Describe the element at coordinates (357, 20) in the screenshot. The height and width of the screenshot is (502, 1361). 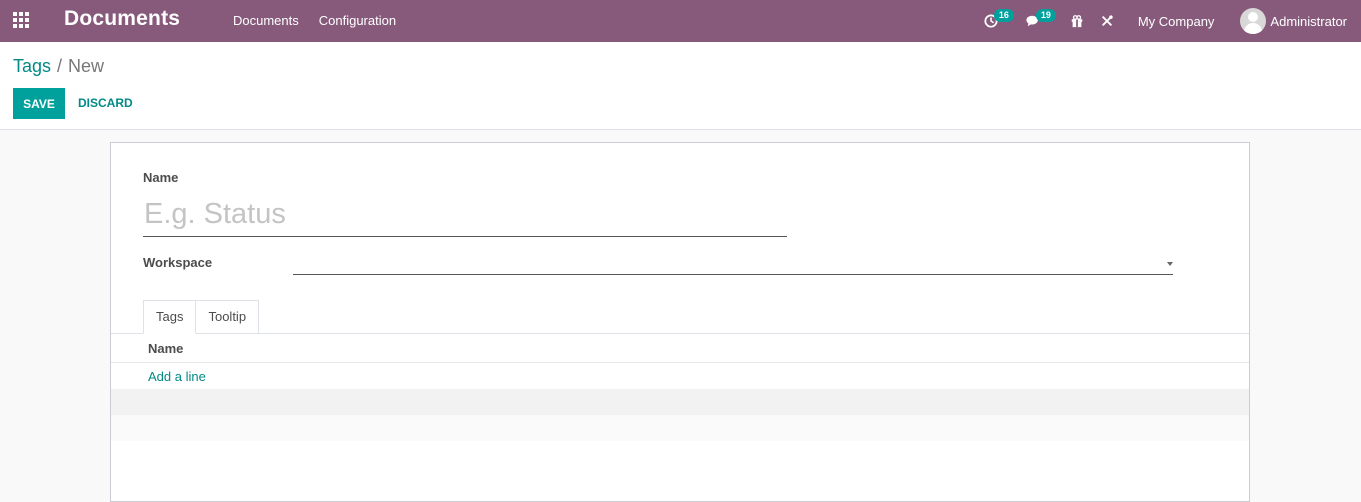
I see `menu-item-configuration: Configuration` at that location.